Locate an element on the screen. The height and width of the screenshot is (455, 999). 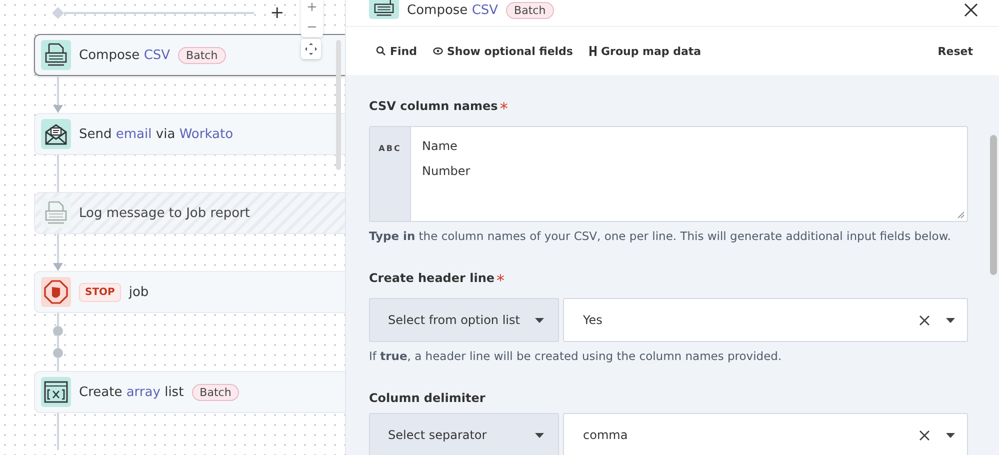
value-dropdown: comma is located at coordinates (765, 434).